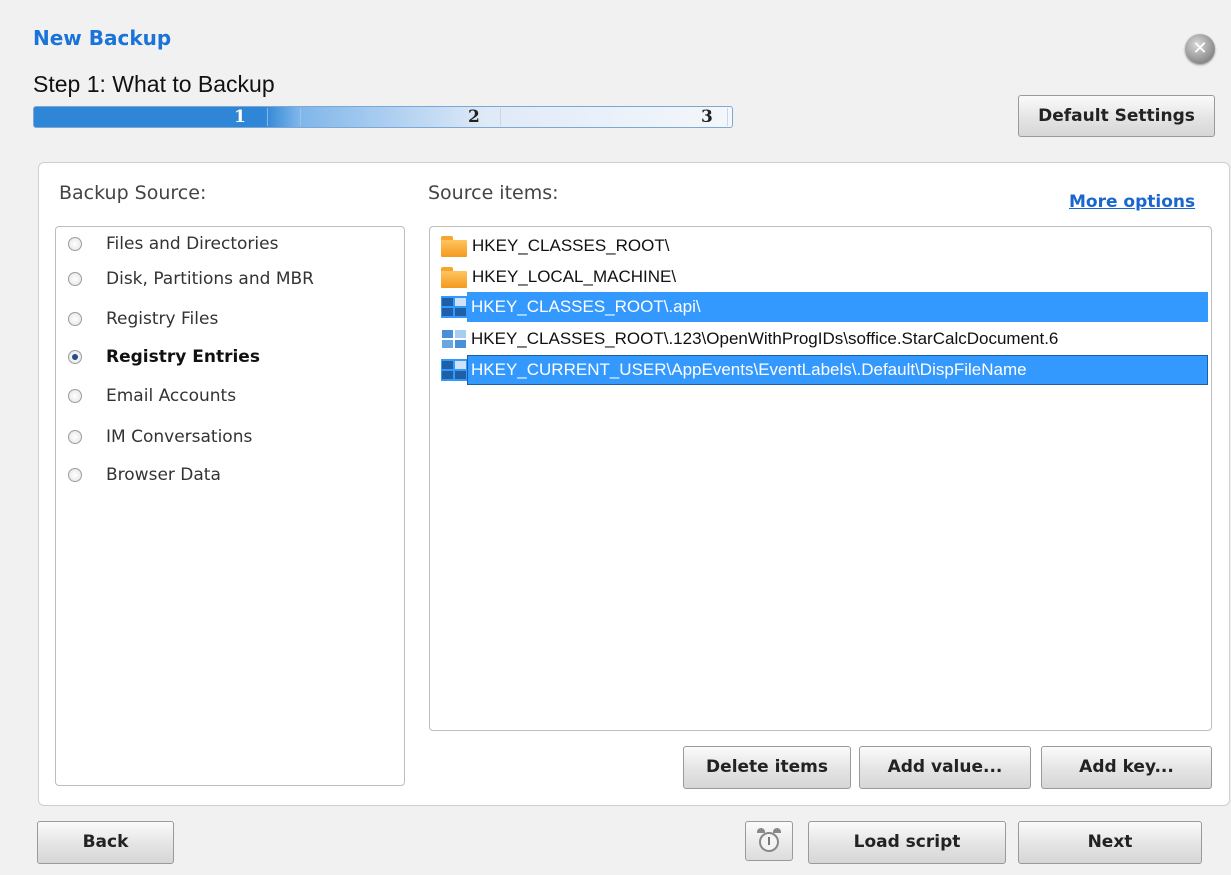  What do you see at coordinates (767, 767) in the screenshot?
I see `delete-items-button: Delete items` at bounding box center [767, 767].